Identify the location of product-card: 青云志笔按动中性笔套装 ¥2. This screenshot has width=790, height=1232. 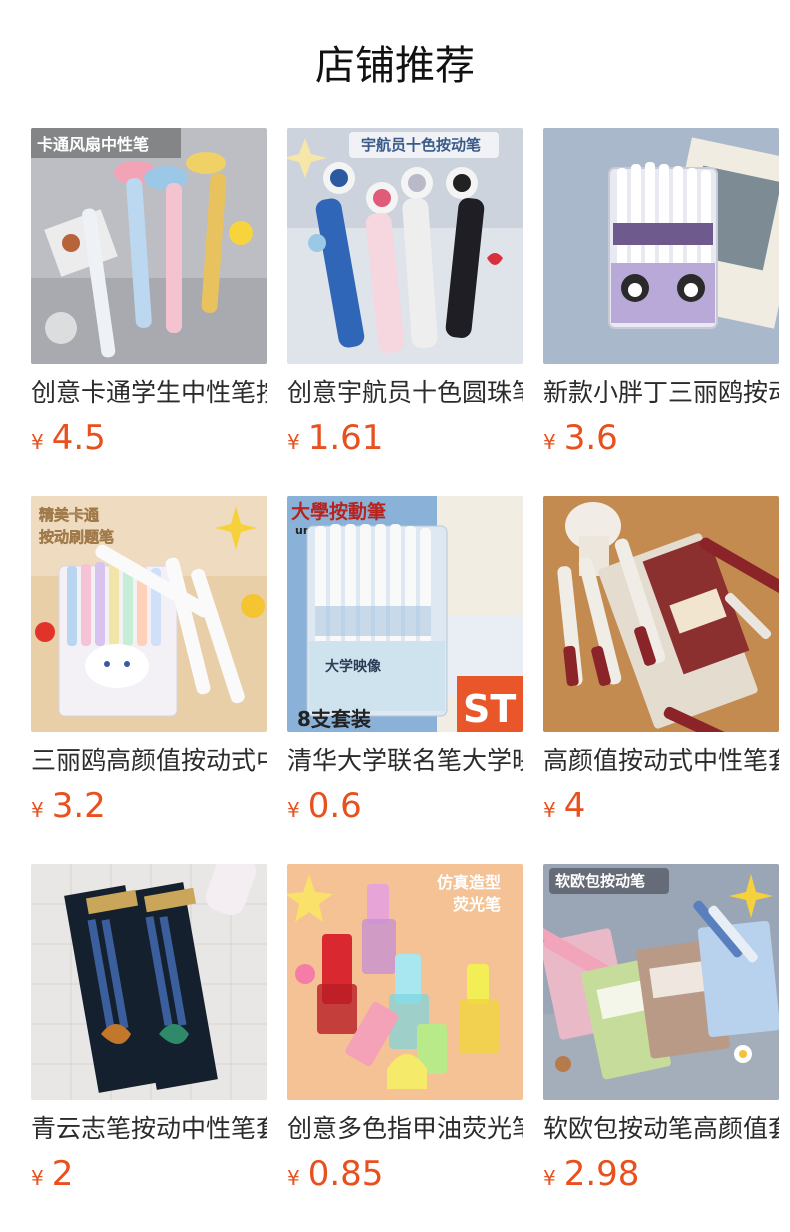
(149, 1034).